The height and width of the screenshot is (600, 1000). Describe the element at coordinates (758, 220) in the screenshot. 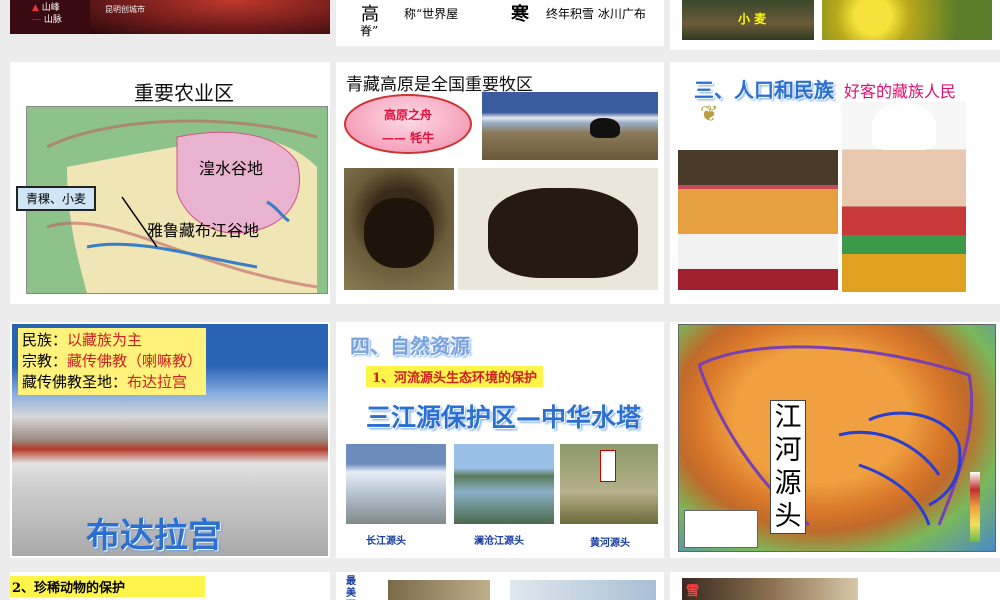

I see `tibetan-dancers-photo` at that location.